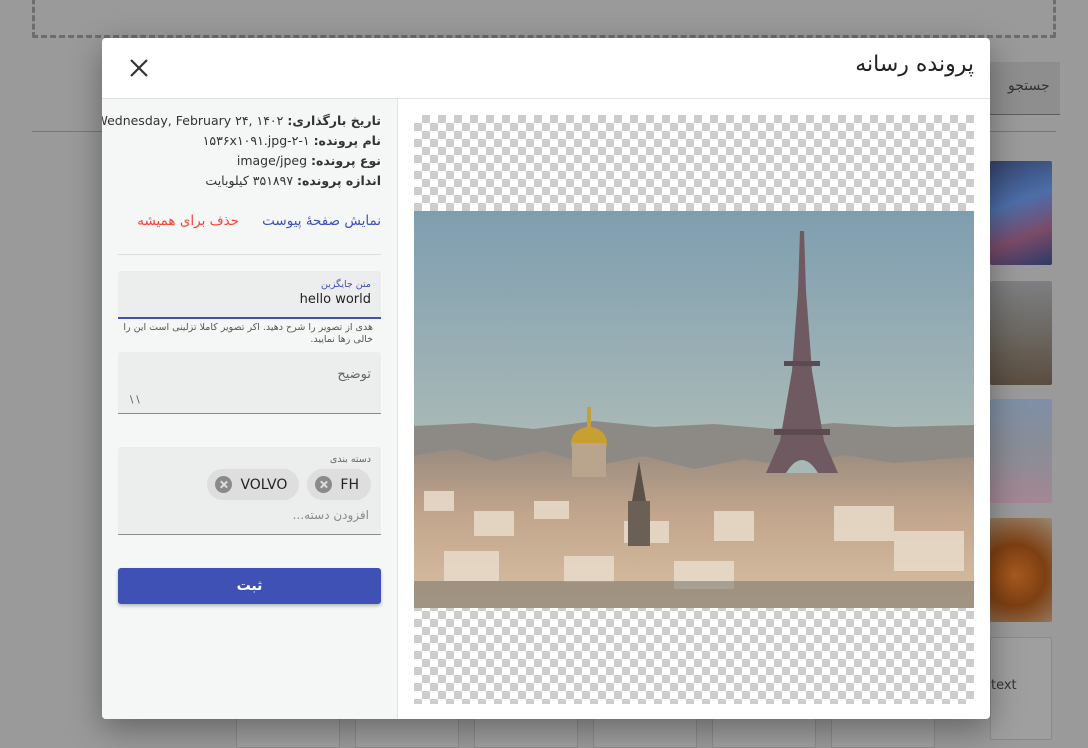  What do you see at coordinates (334, 120) in the screenshot?
I see `upload-date-label: تاریخ بارگذاری:` at bounding box center [334, 120].